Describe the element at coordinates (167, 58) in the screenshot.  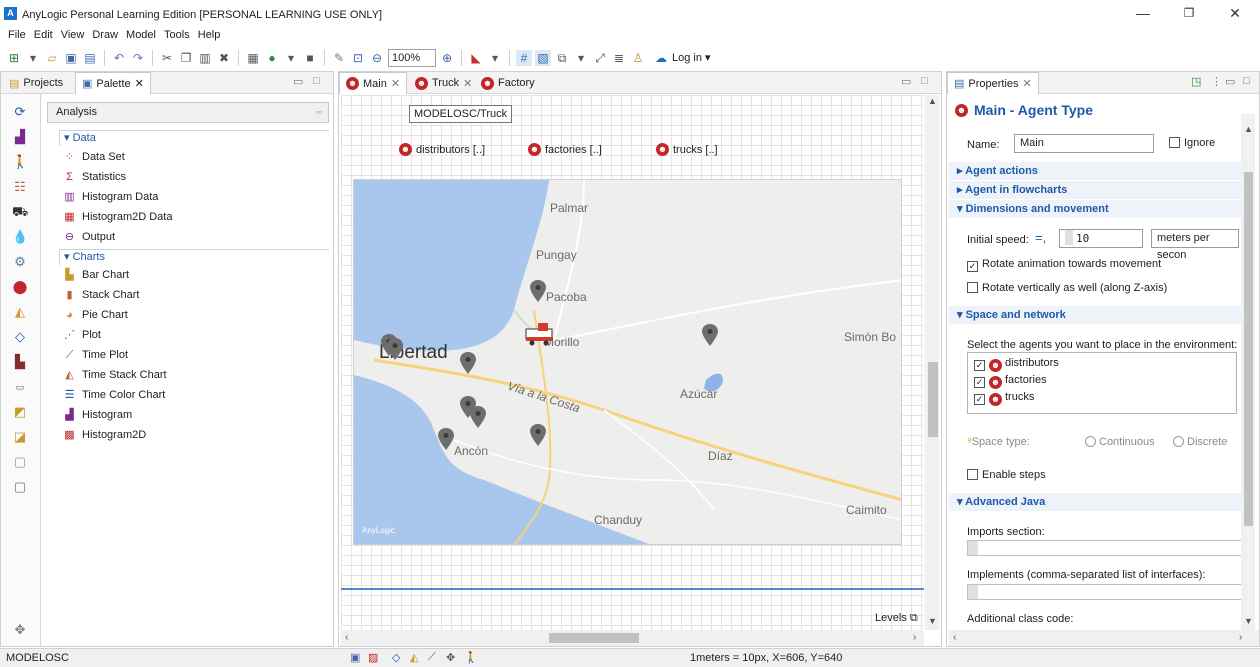
I see `cut-icon: ✂` at that location.